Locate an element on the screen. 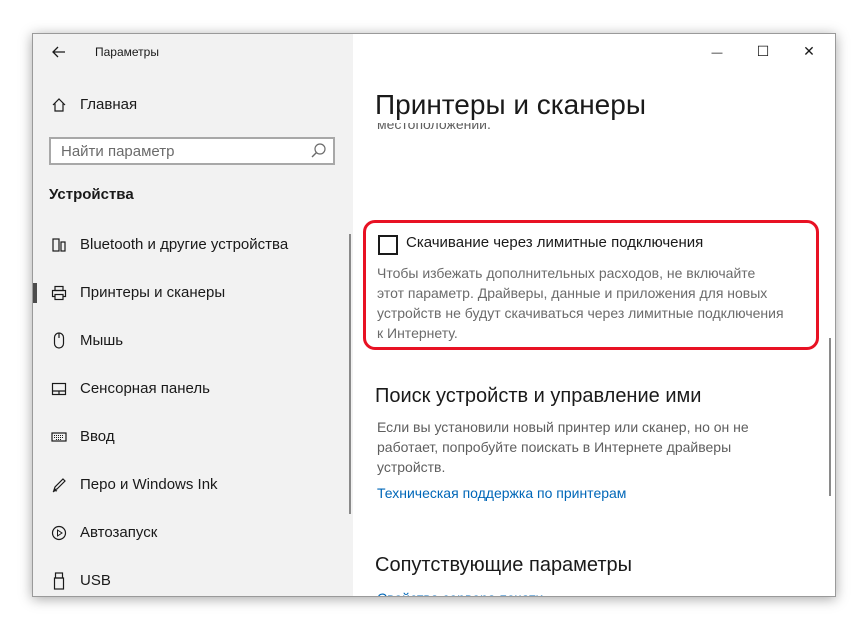 This screenshot has height=628, width=867. close-icon: ✕ is located at coordinates (809, 51).